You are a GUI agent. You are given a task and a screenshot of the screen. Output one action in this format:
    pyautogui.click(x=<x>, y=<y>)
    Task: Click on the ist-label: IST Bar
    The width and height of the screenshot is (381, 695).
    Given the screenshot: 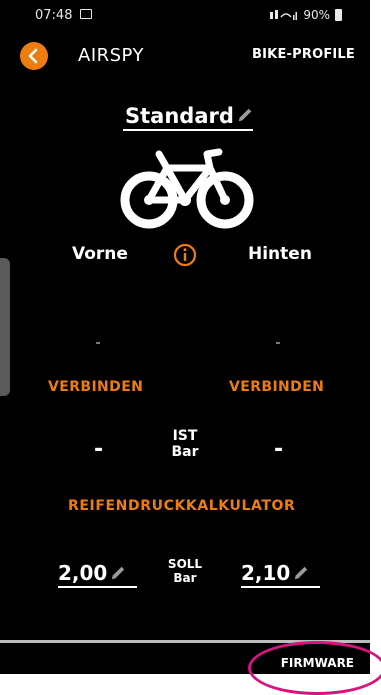 What is the action you would take?
    pyautogui.click(x=185, y=444)
    